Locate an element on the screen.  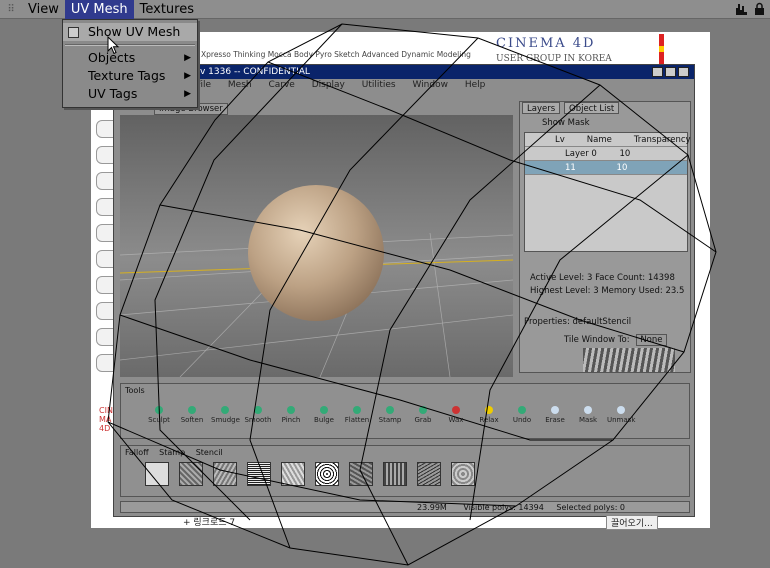
tool: Sculpt is located at coordinates (159, 415).